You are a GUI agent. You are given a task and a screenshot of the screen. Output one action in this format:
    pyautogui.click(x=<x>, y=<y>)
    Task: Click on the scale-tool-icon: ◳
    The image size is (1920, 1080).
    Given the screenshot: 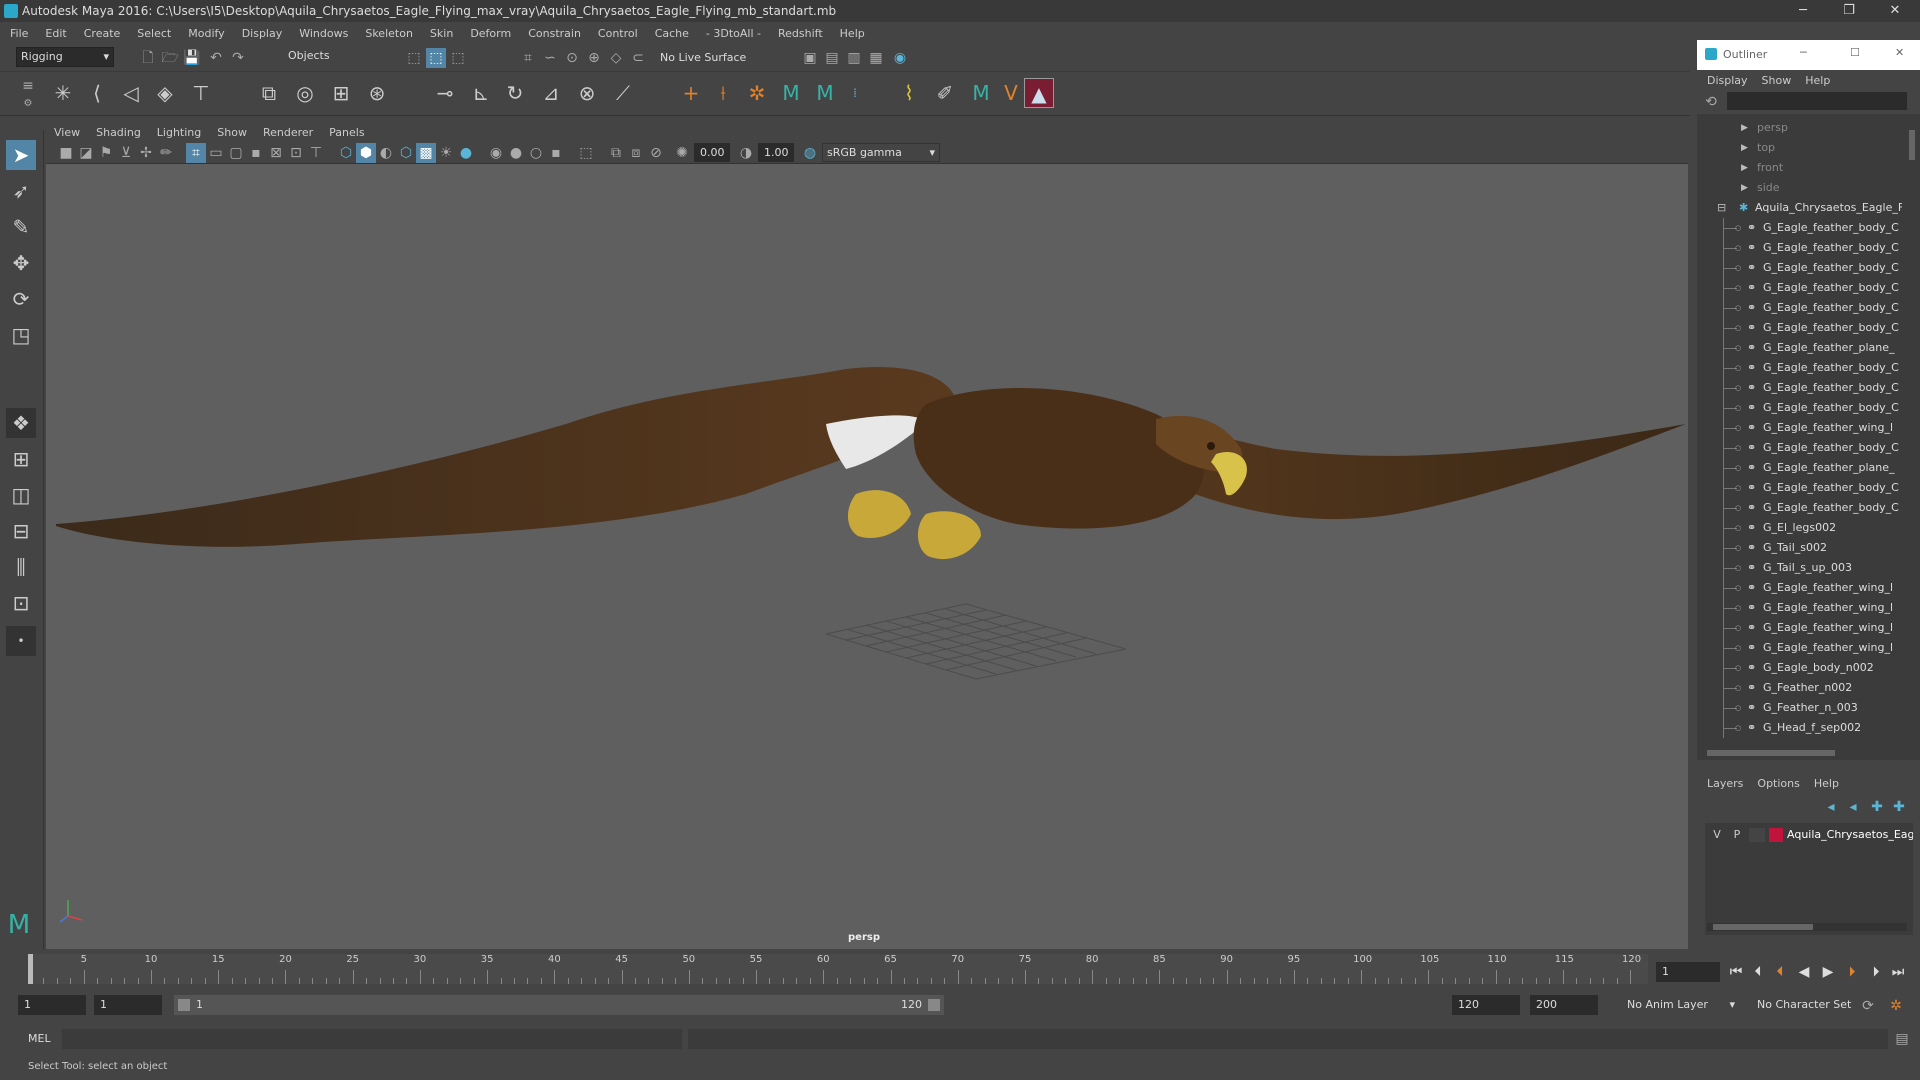 What is the action you would take?
    pyautogui.click(x=21, y=335)
    